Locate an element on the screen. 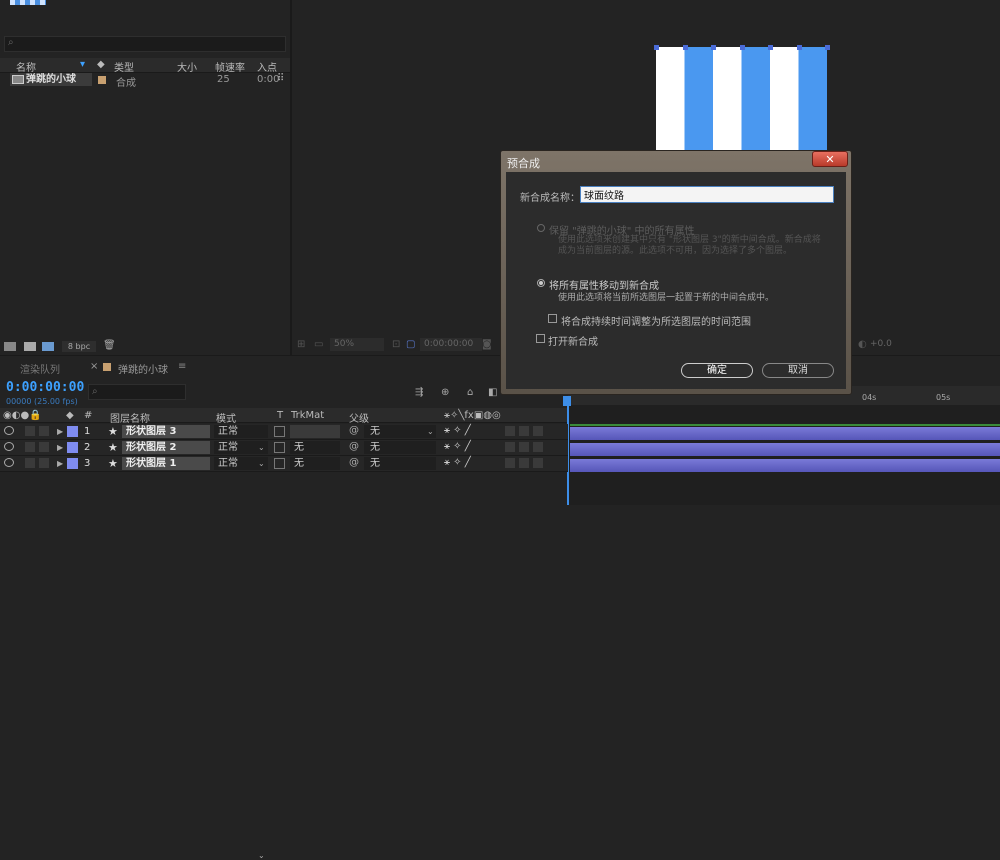  interpret-footage-icon is located at coordinates (10, 346).